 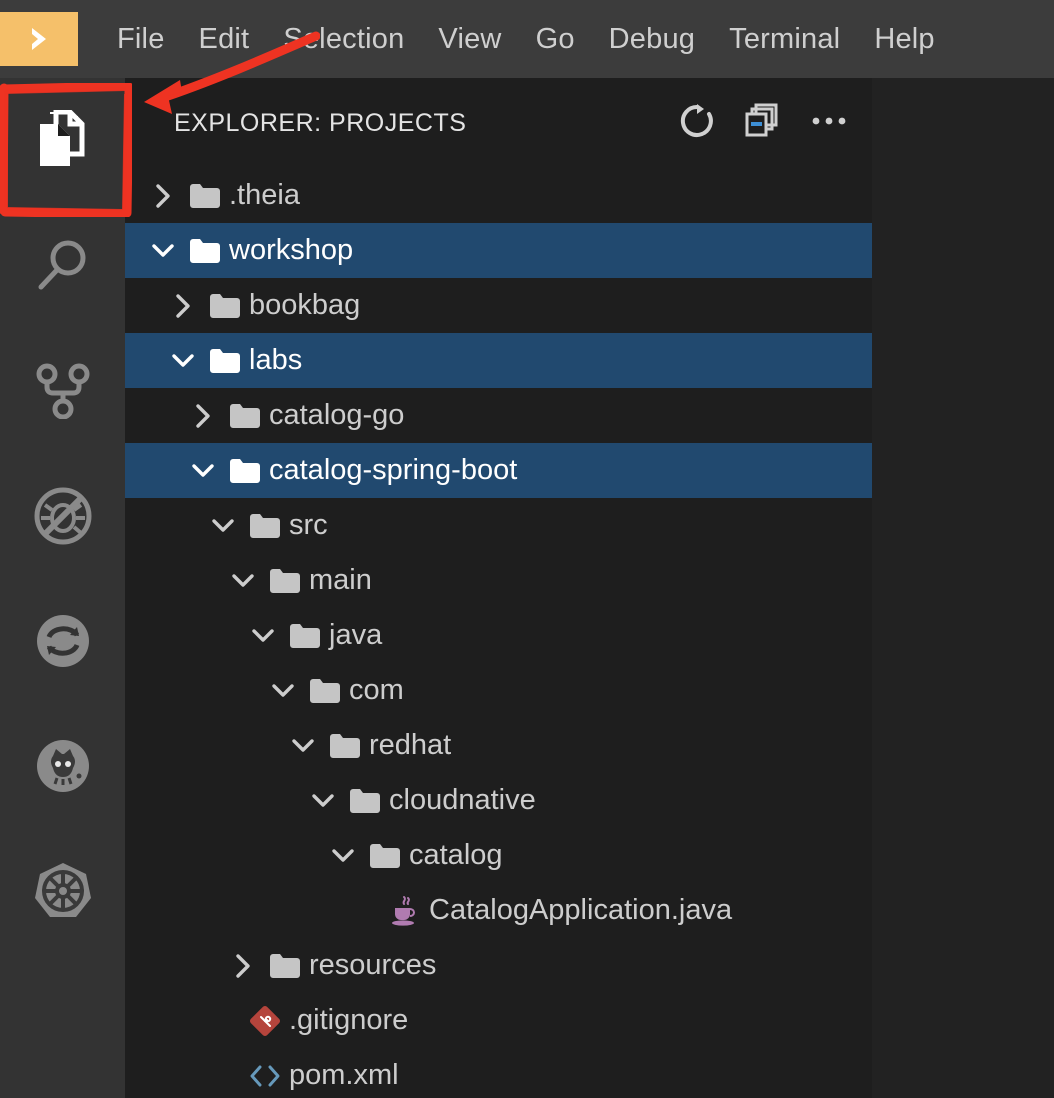 I want to click on activity-item-kubernetes, so click(x=62, y=890).